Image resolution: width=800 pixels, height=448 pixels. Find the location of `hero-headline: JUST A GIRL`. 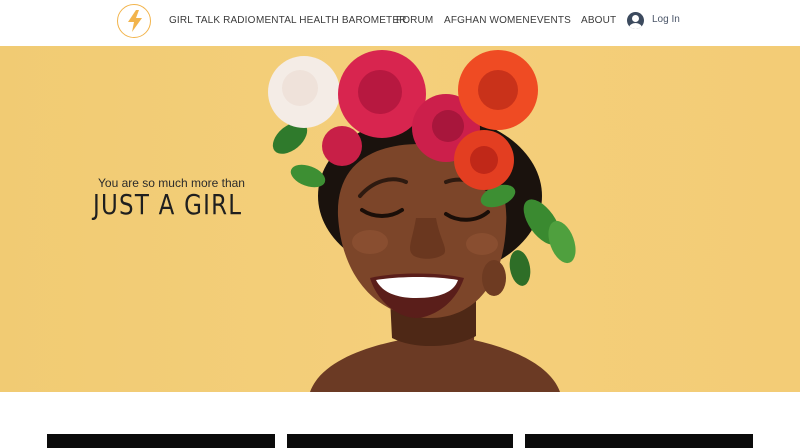

hero-headline: JUST A GIRL is located at coordinates (168, 204).